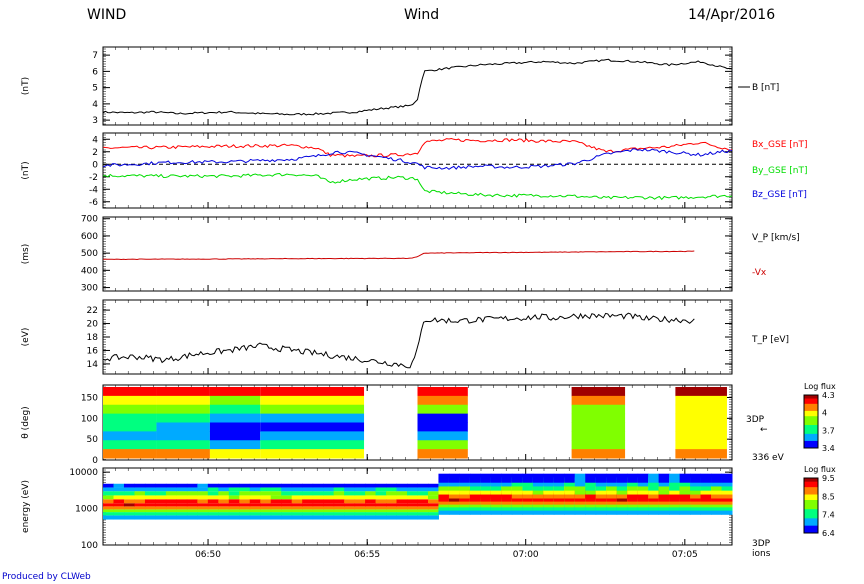 The width and height of the screenshot is (864, 584). I want to click on colorbar-tick-label: 6.4, so click(828, 533).